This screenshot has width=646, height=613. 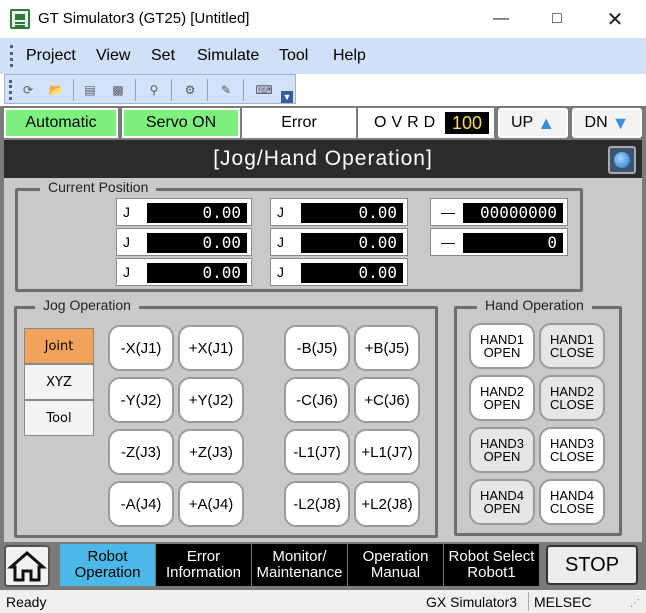 I want to click on jog-plus-a-button: +A(J4), so click(x=211, y=504).